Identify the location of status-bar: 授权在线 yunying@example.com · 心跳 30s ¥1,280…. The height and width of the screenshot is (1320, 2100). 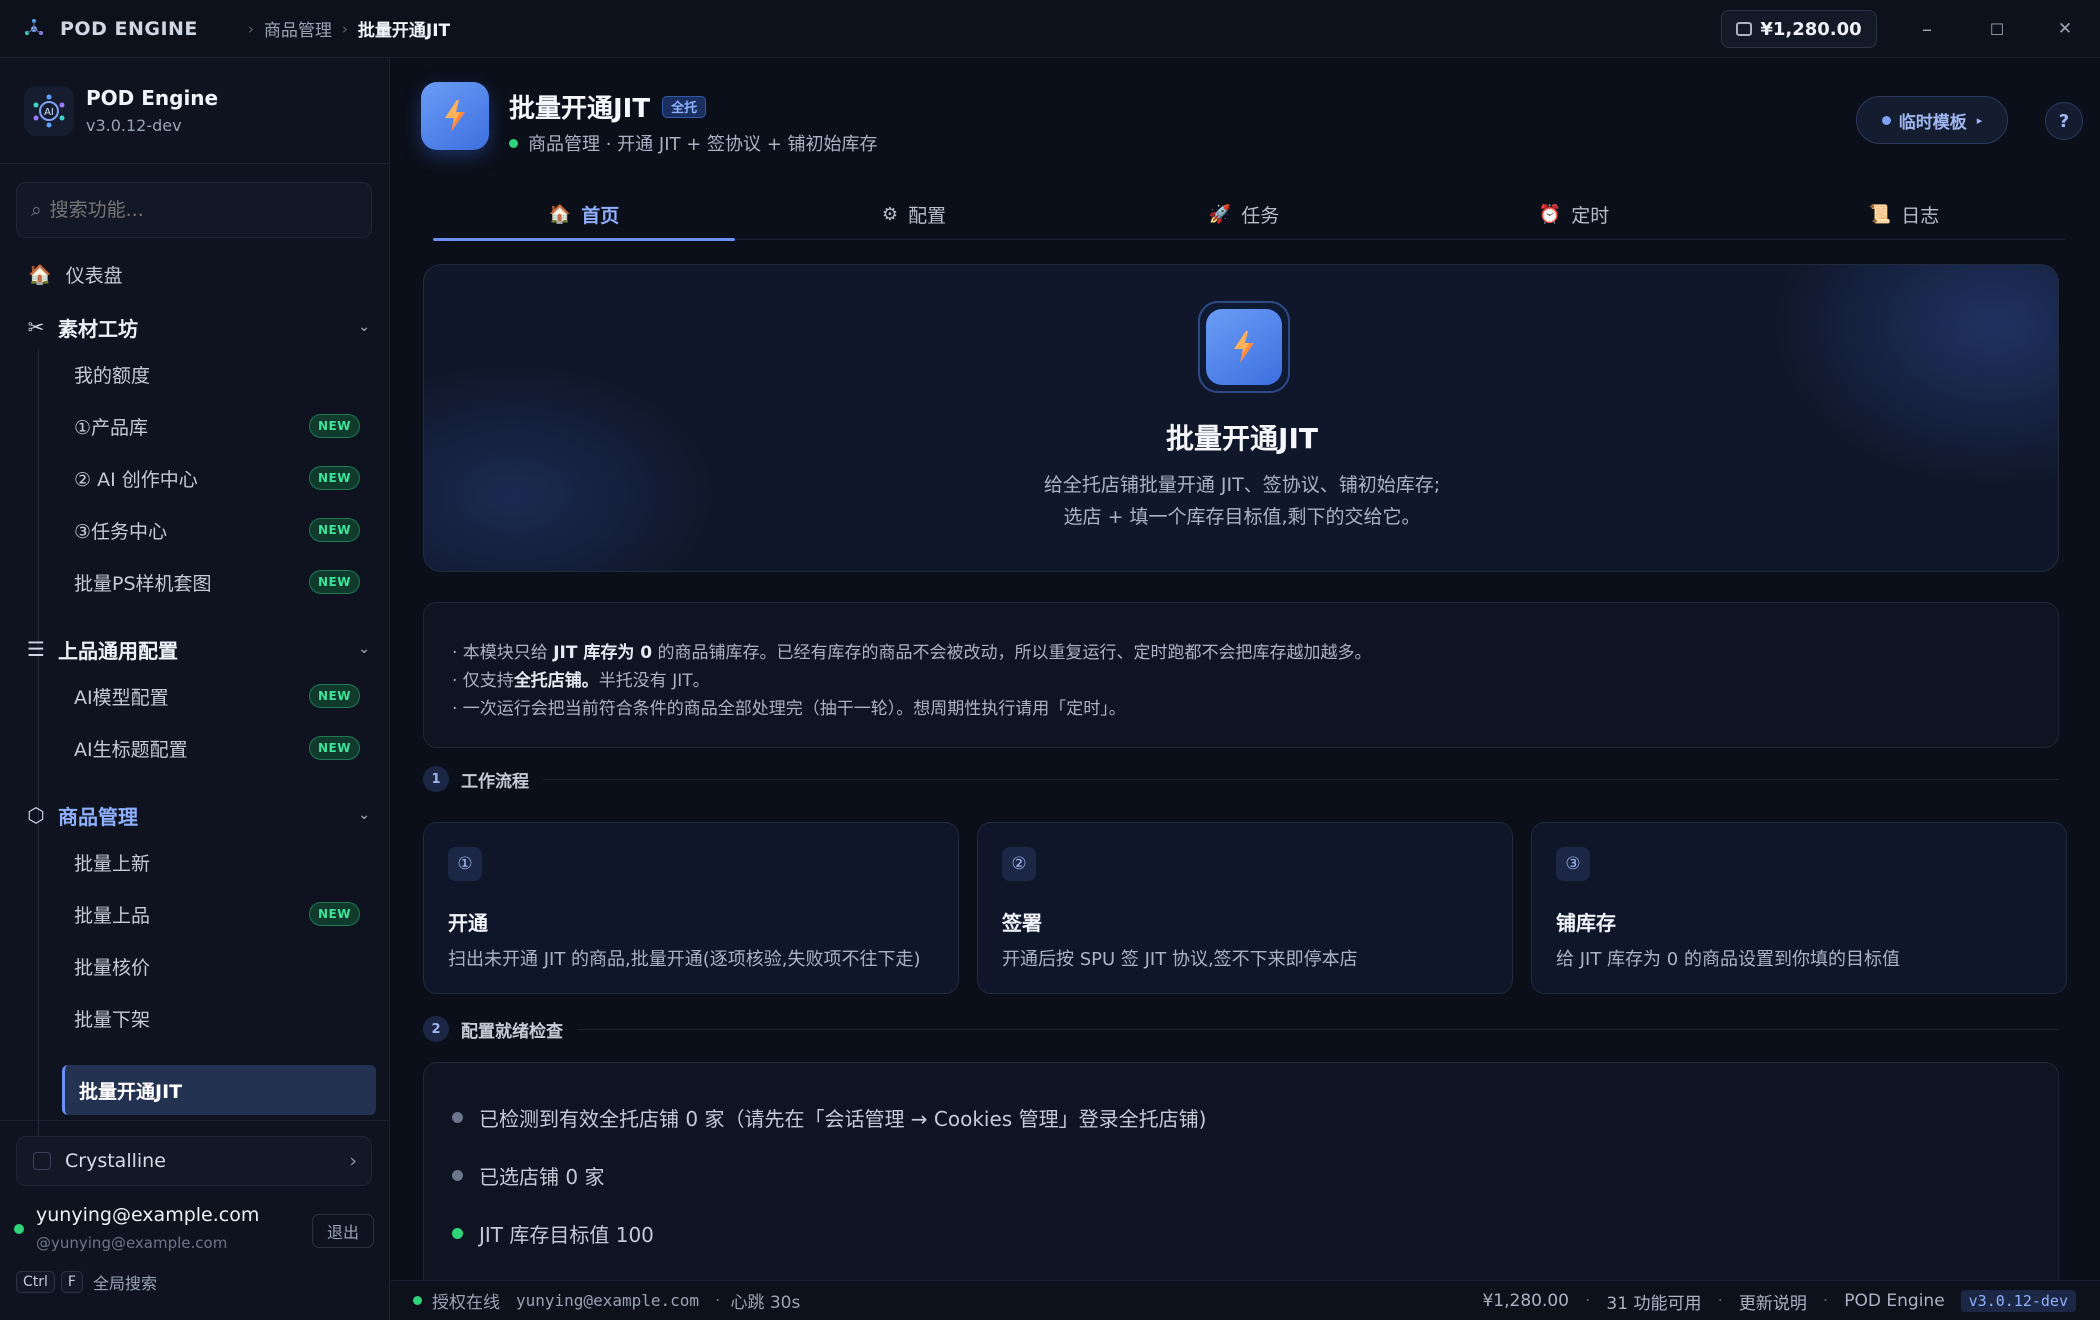
(1245, 1300).